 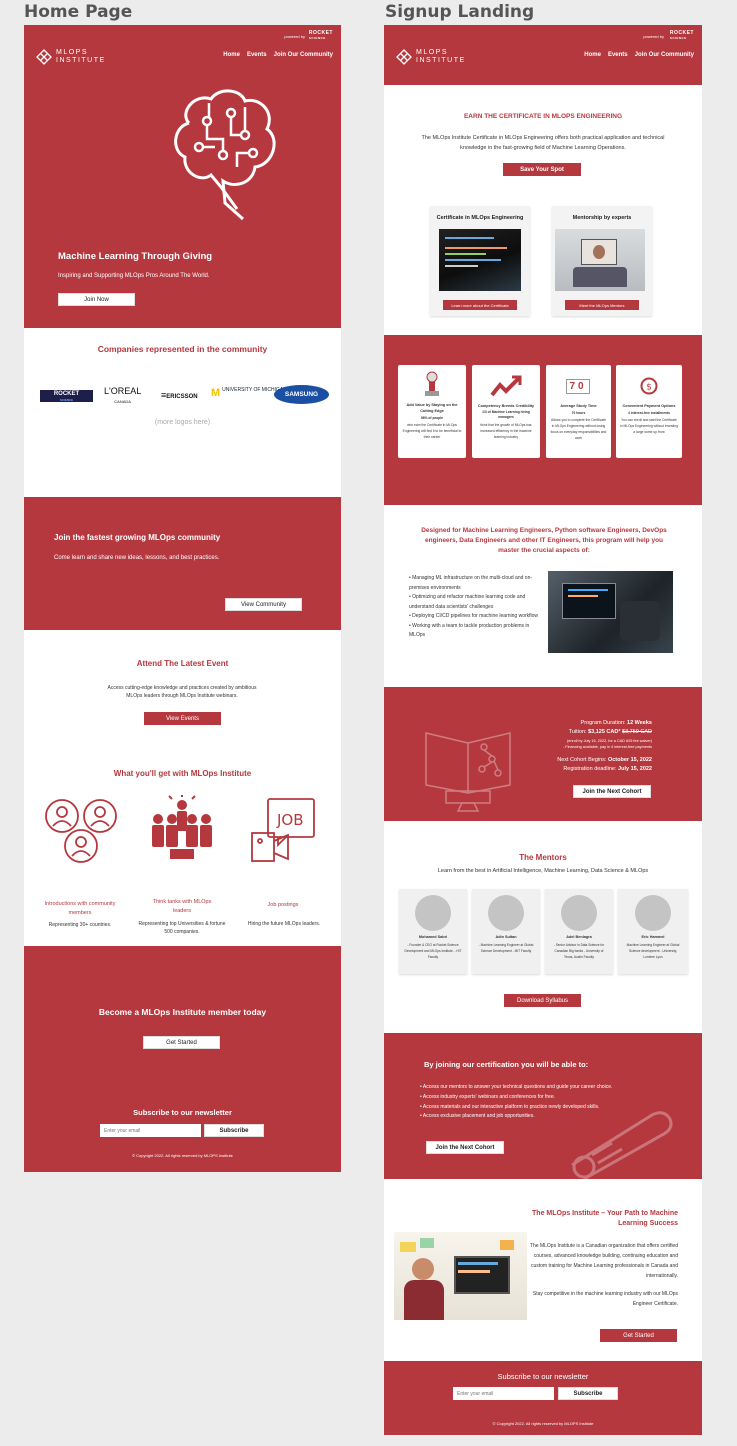 What do you see at coordinates (610, 612) in the screenshot?
I see `laptop-coding-image` at bounding box center [610, 612].